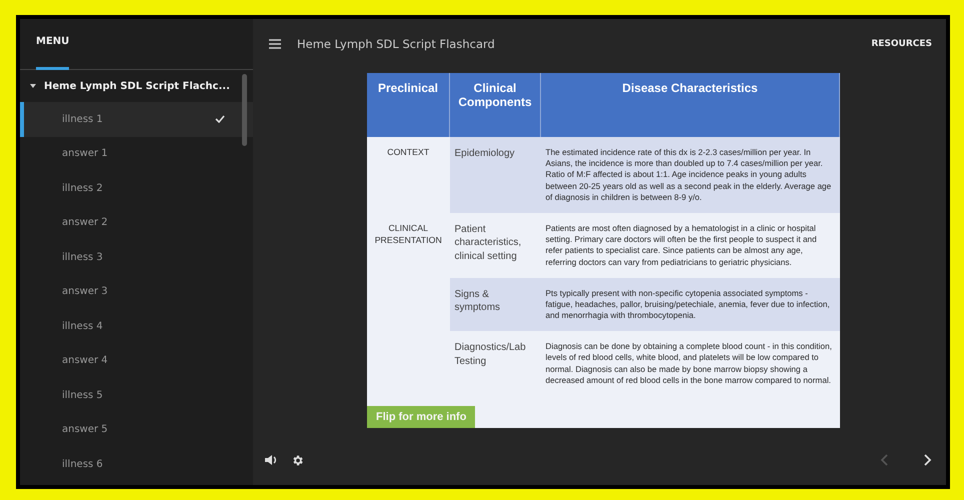  What do you see at coordinates (495, 305) in the screenshot?
I see `table-cell: Signs & symptoms` at bounding box center [495, 305].